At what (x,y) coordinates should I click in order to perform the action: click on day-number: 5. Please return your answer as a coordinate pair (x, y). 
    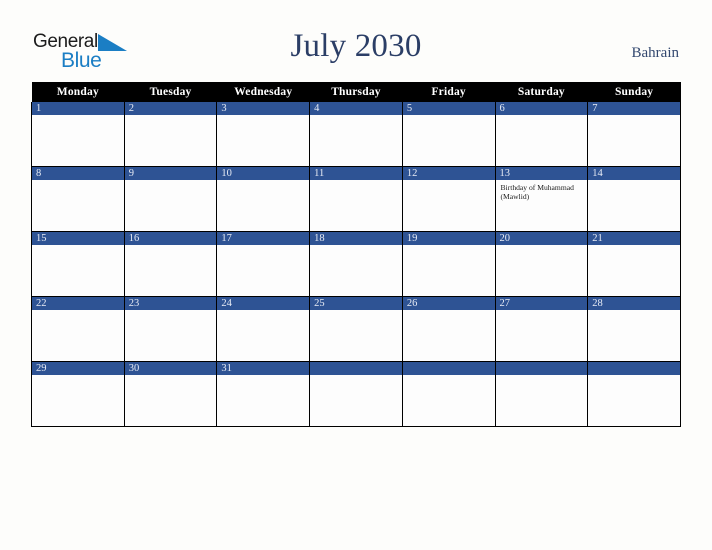
    Looking at the image, I should click on (448, 108).